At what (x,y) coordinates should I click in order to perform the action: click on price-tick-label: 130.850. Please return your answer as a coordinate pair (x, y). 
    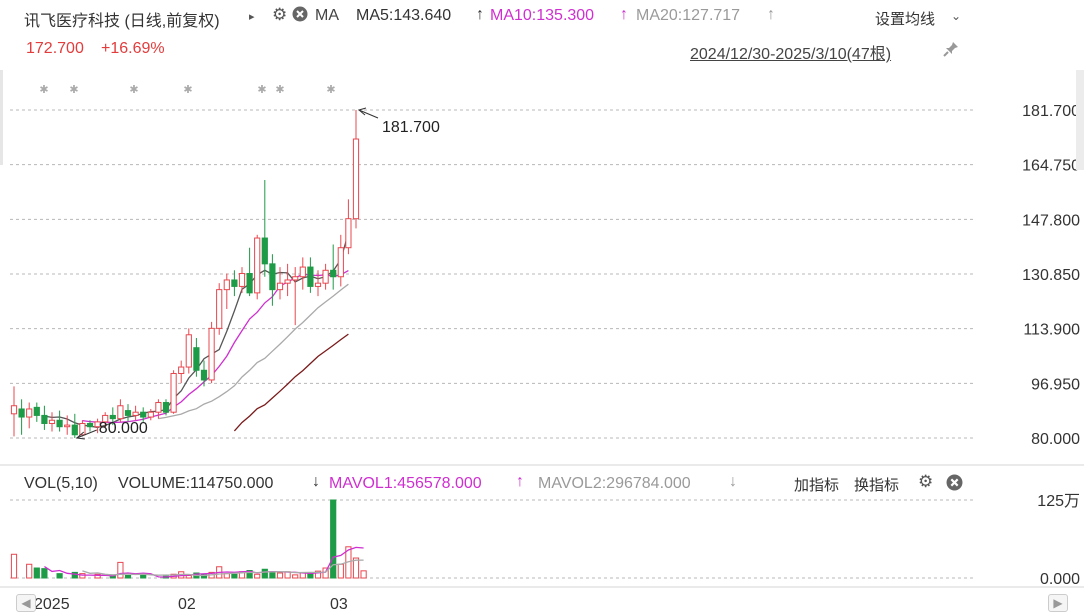
    Looking at the image, I should click on (1051, 275).